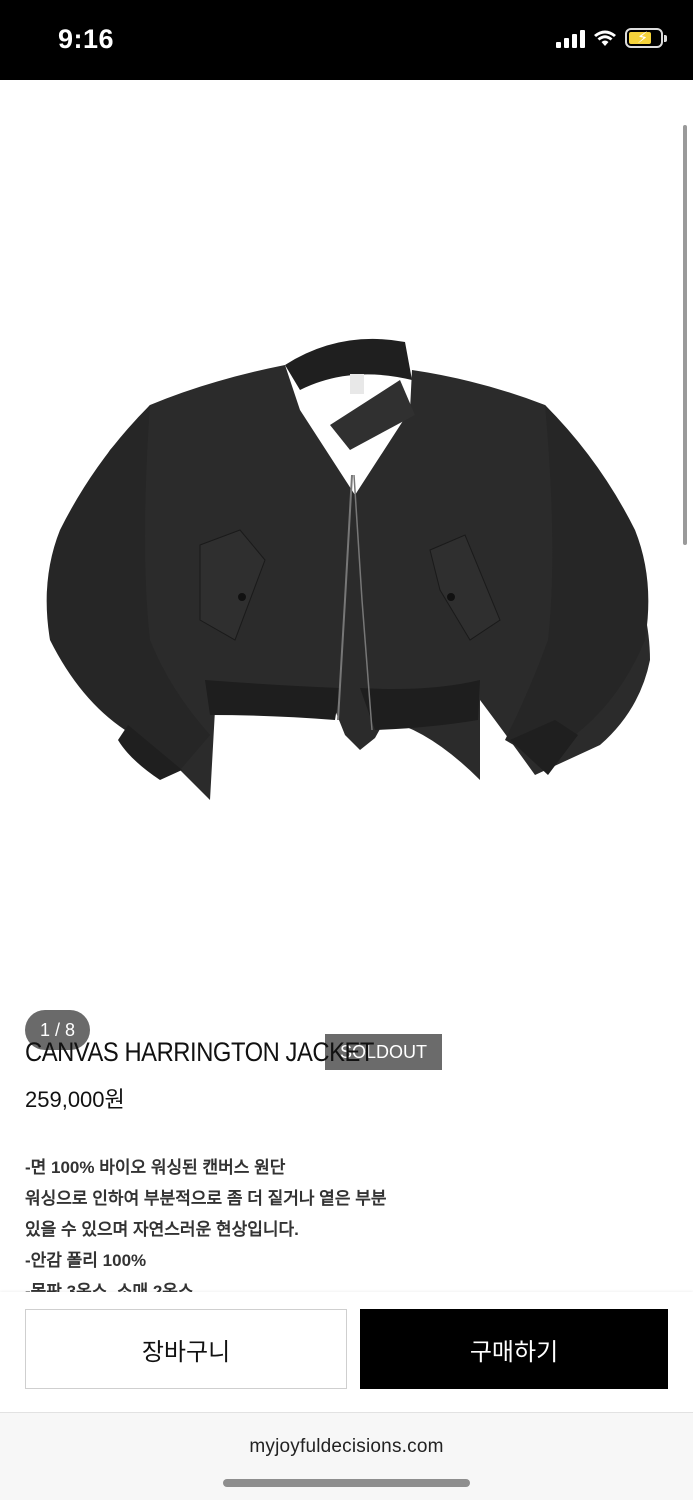 The height and width of the screenshot is (1500, 693). I want to click on browser-address-bar: myjoyfuldecisions.com, so click(346, 1456).